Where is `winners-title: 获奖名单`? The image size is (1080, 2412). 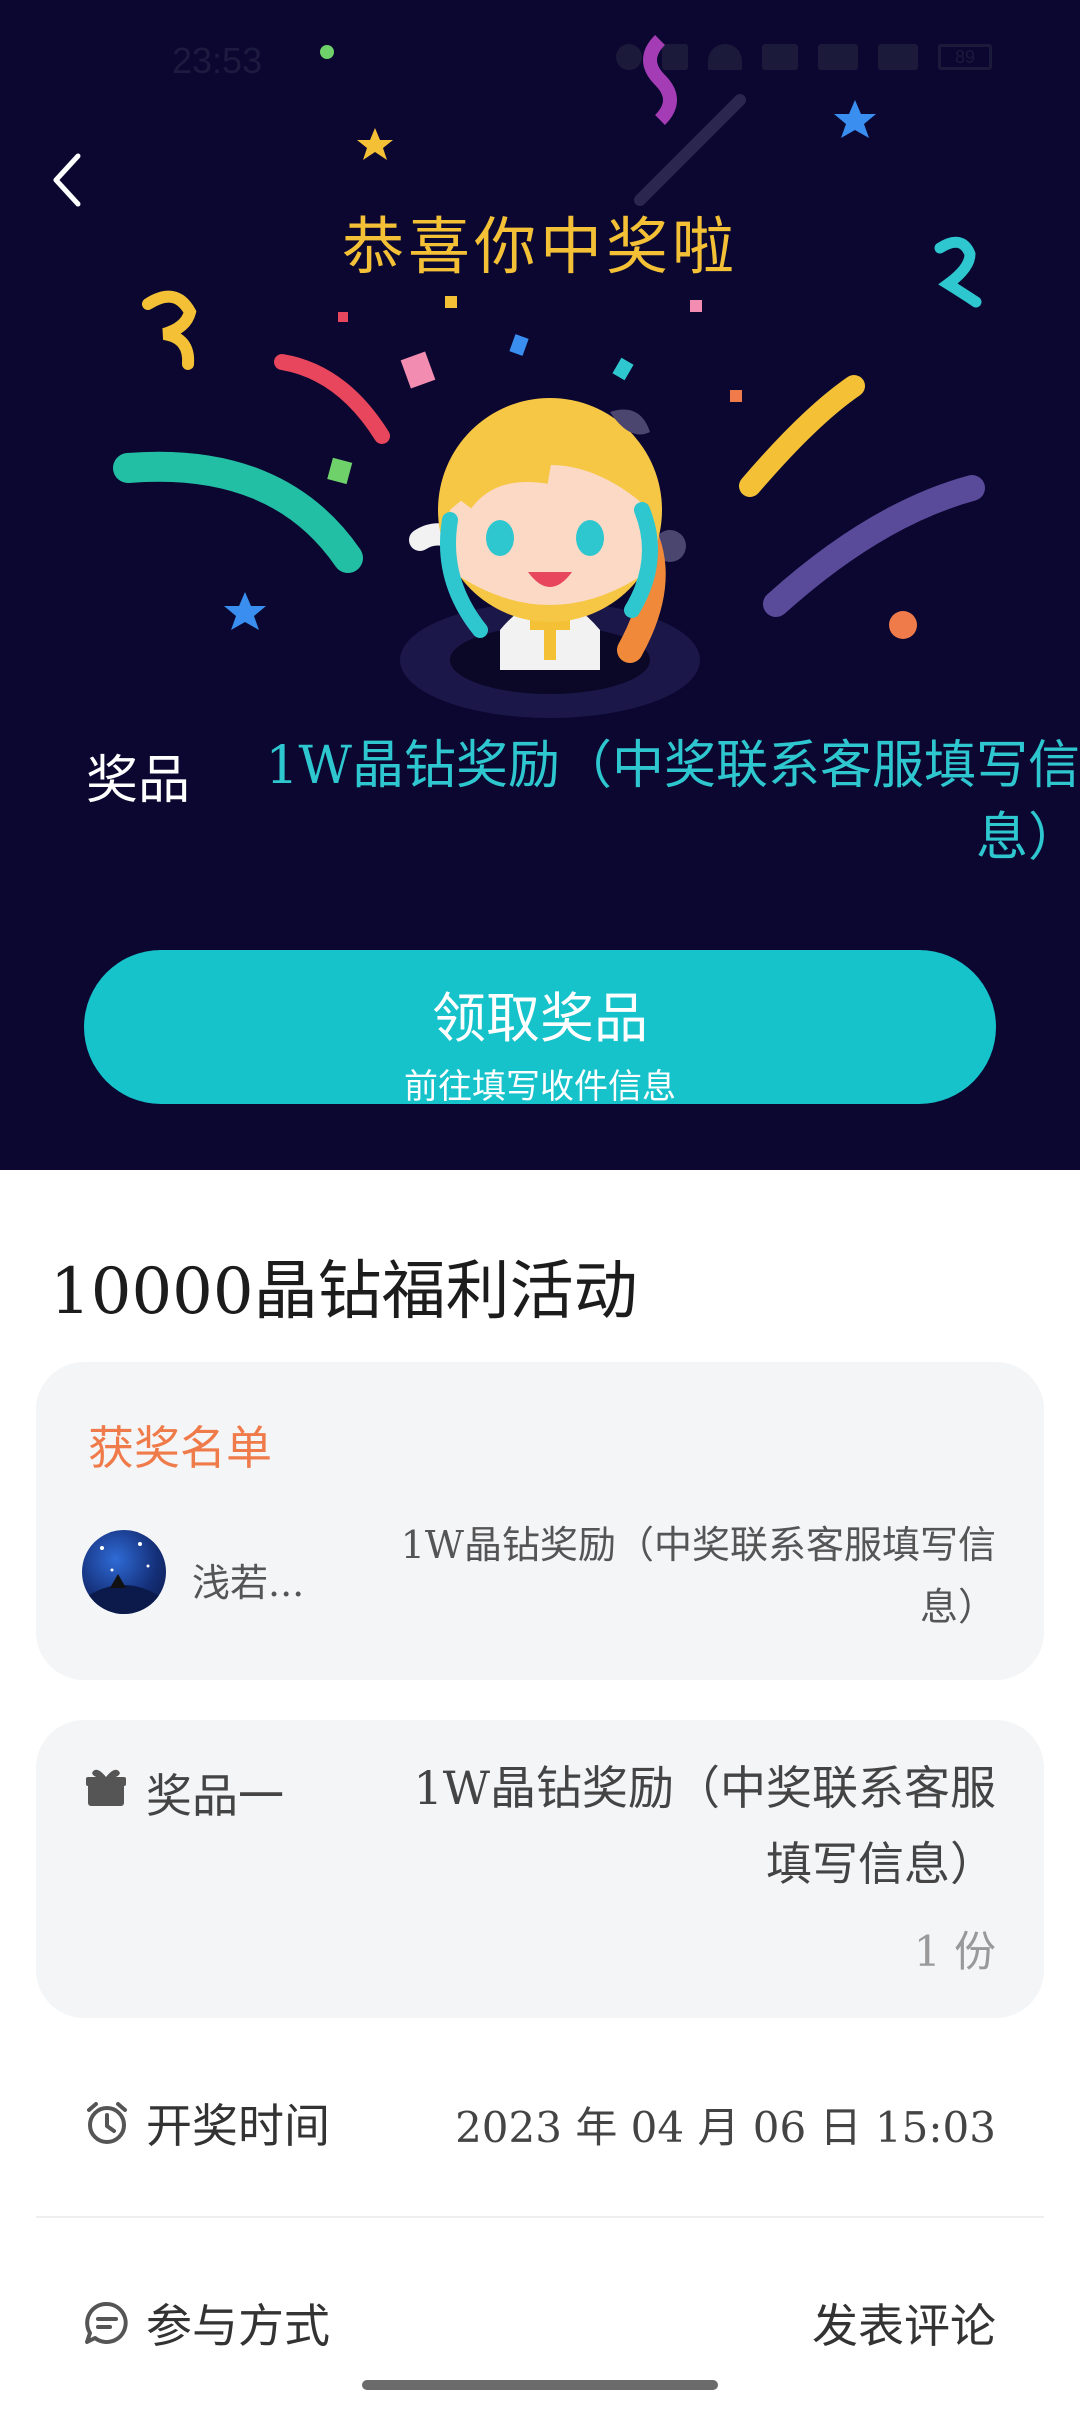 winners-title: 获奖名单 is located at coordinates (180, 1448).